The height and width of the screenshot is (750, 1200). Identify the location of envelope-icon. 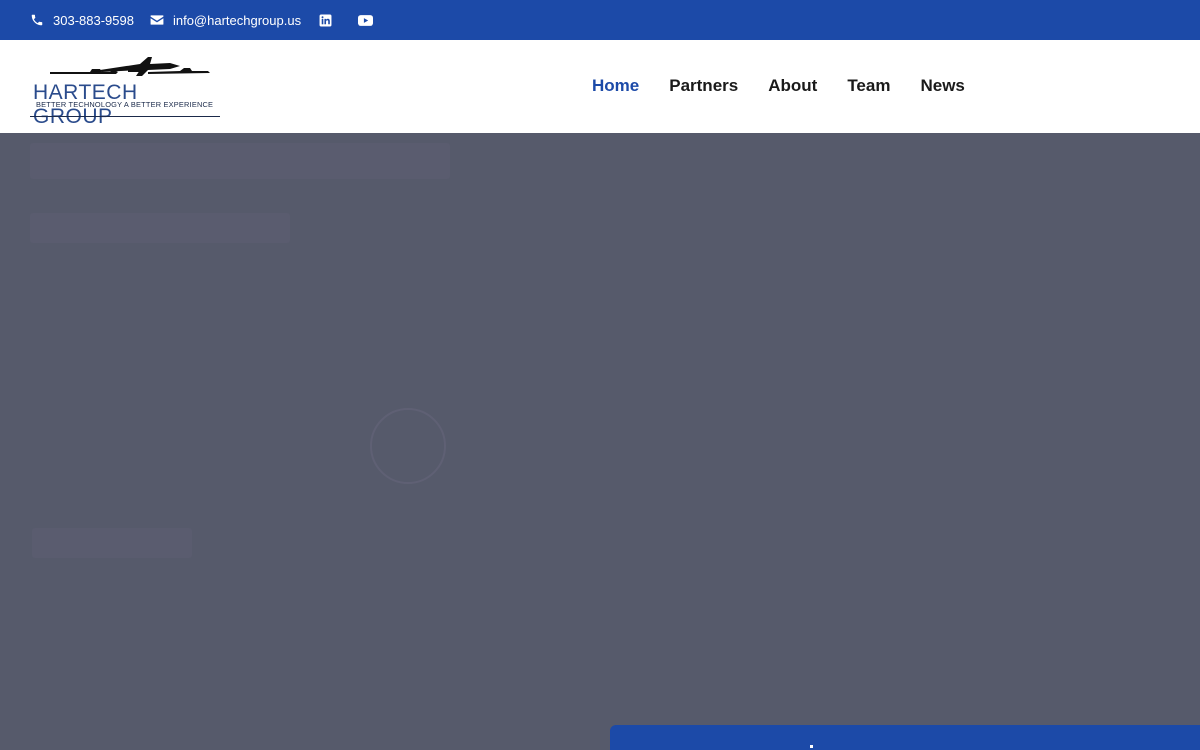
(157, 20).